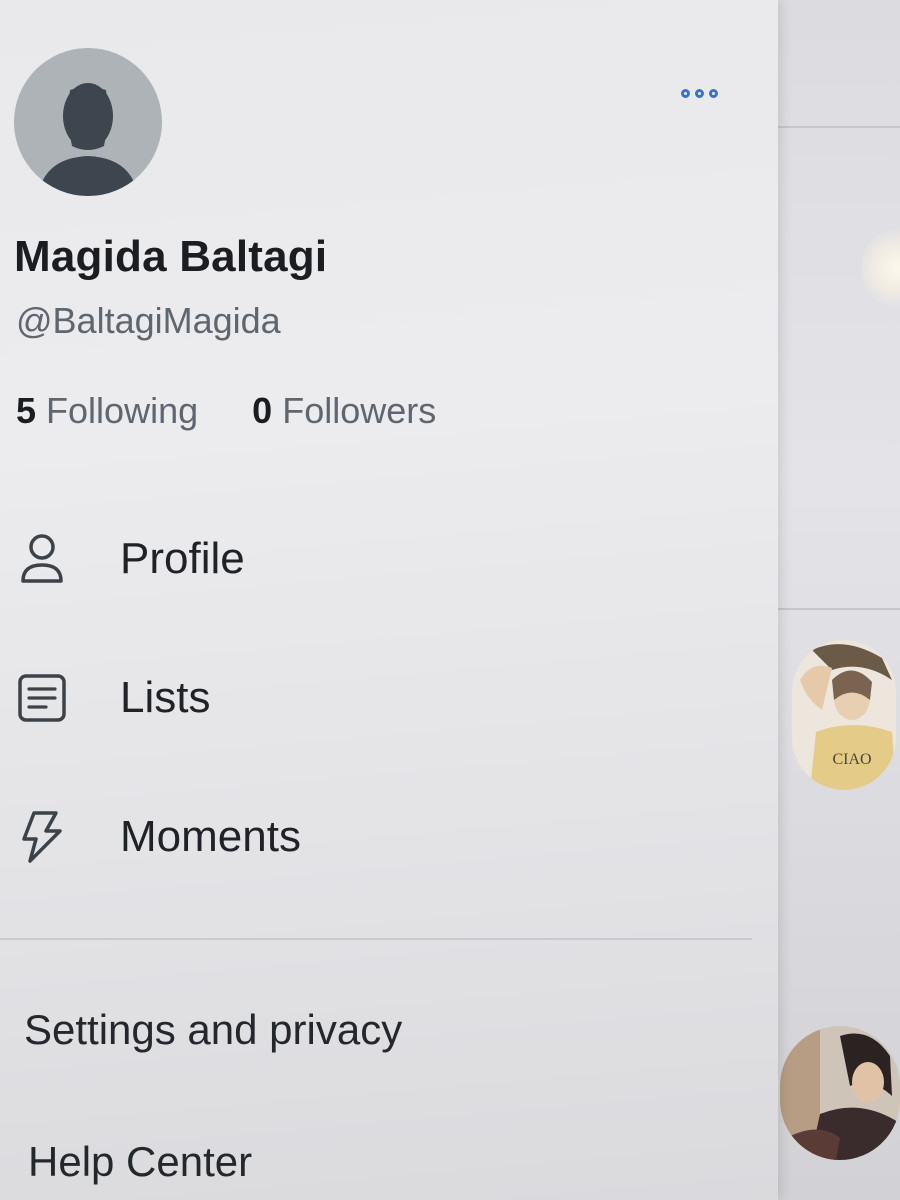 The width and height of the screenshot is (900, 1200). What do you see at coordinates (380, 837) in the screenshot?
I see `menu-item-moments: Moments` at bounding box center [380, 837].